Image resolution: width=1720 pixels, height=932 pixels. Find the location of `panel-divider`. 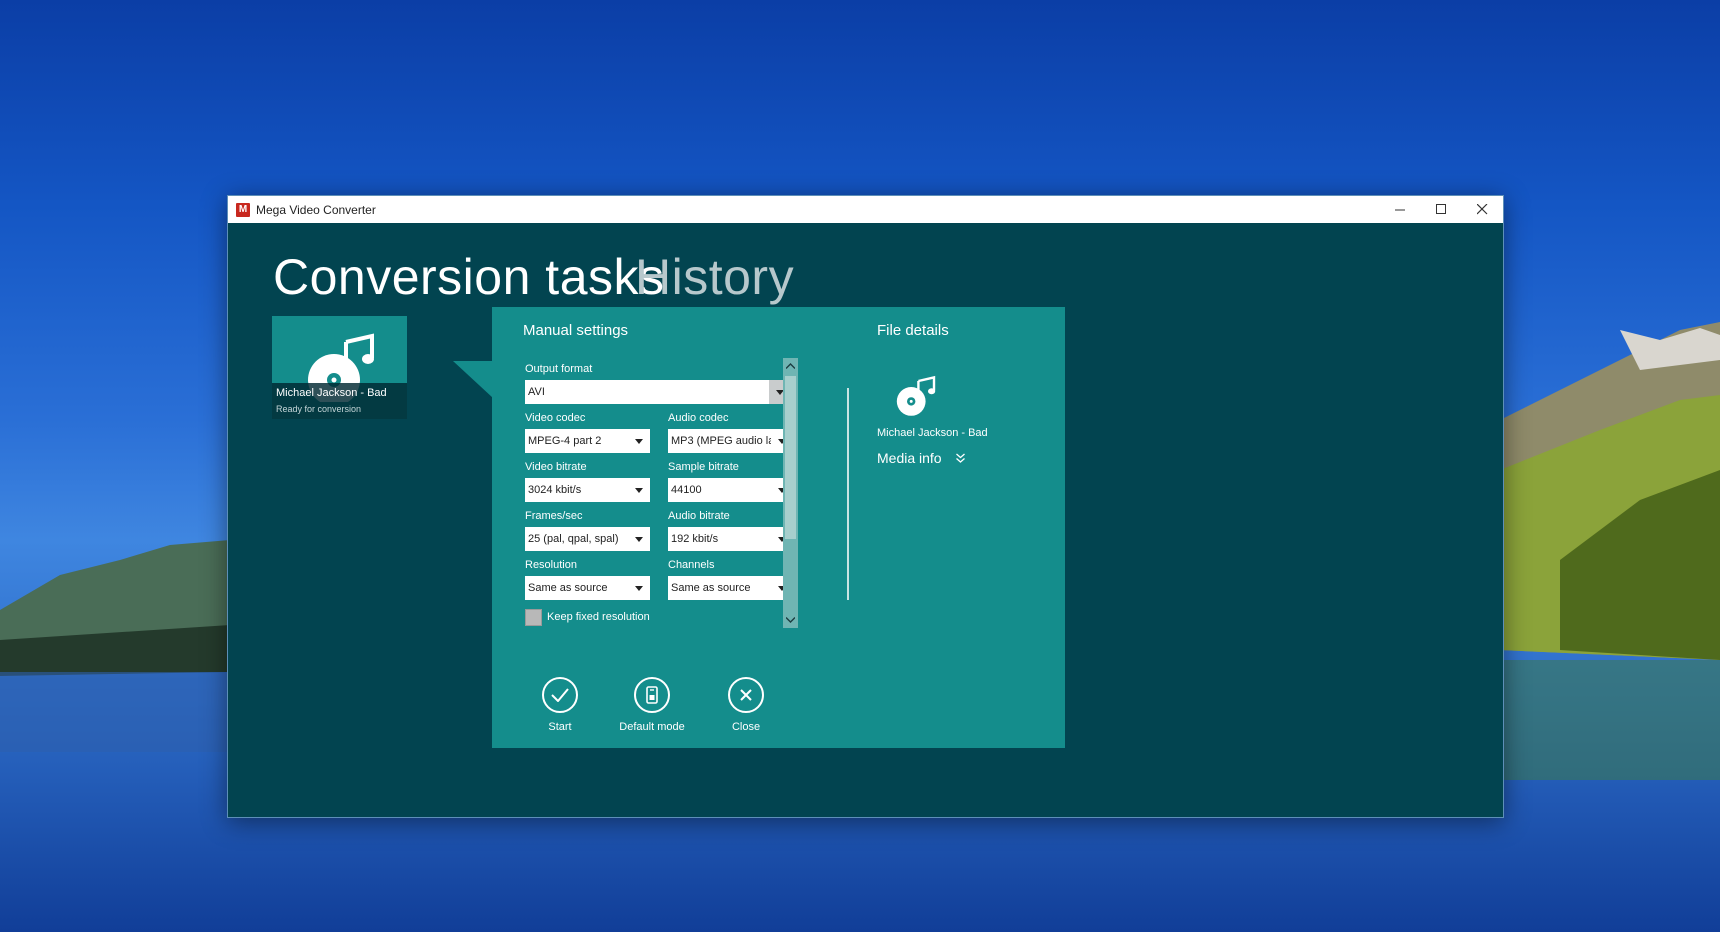

panel-divider is located at coordinates (848, 494).